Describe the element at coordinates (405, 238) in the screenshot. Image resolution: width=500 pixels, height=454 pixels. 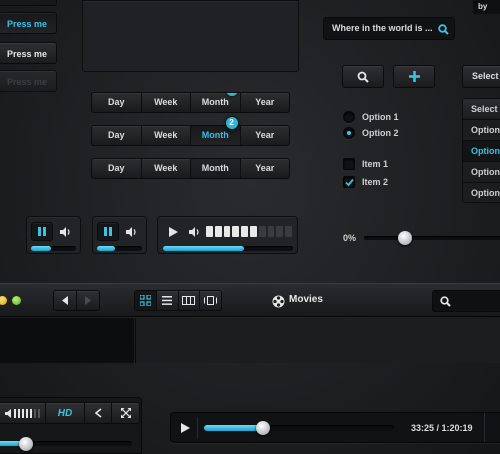
I see `slider-knob` at that location.